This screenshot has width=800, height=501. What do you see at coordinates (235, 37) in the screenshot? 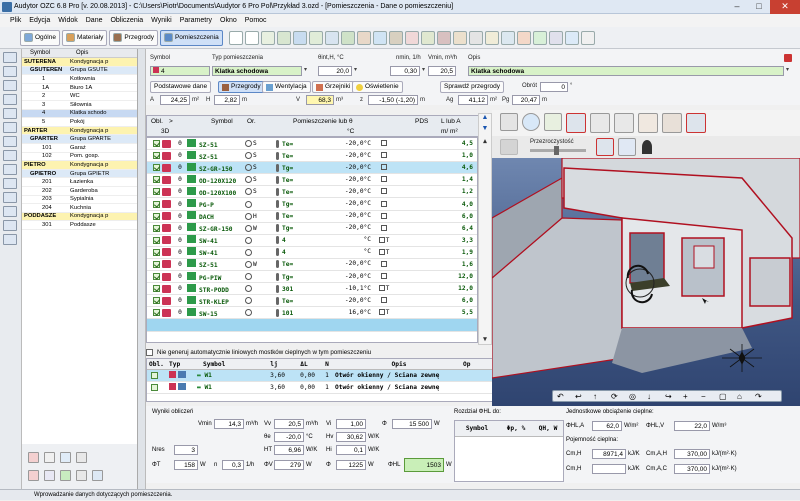
I see `table-icon` at bounding box center [235, 37].